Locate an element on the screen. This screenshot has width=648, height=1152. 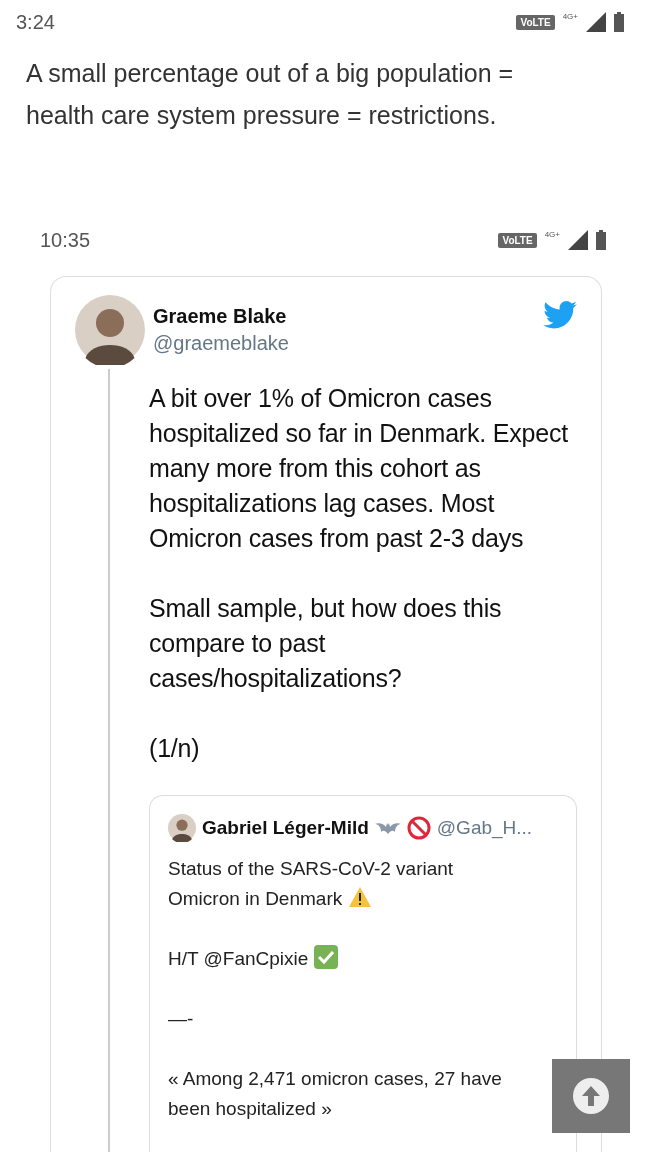
tweet-text: Small sample, but how does this compare to past cases/hospitalizations? is located at coordinates (326, 643).